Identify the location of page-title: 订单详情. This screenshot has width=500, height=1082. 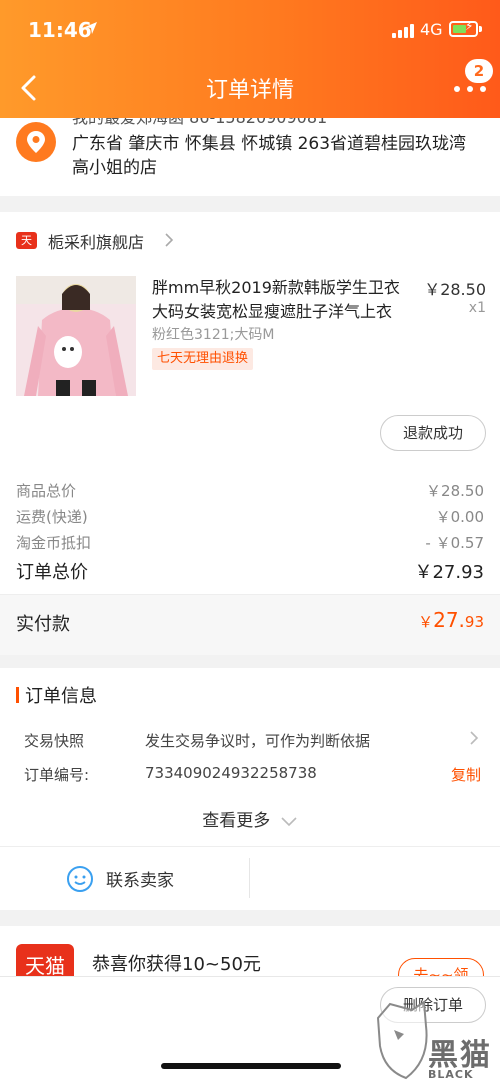
(249, 90).